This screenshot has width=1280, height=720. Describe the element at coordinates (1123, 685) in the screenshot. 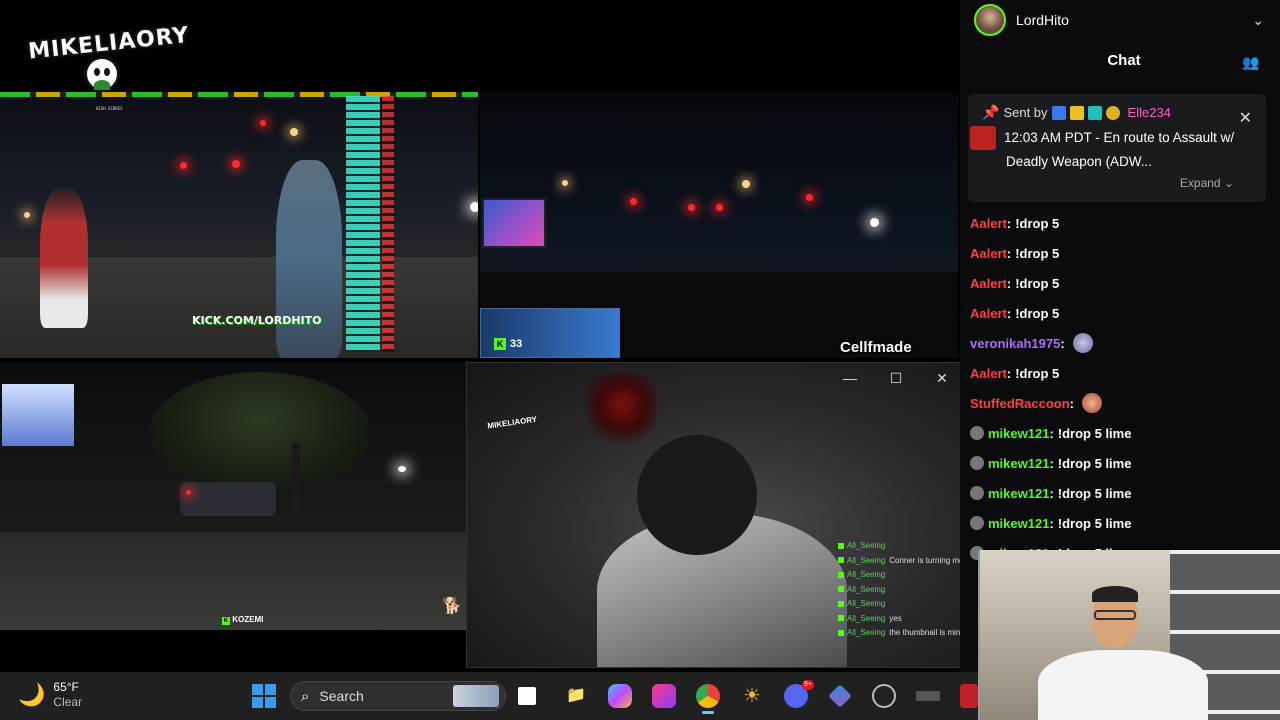

I see `streamer-shirt` at that location.